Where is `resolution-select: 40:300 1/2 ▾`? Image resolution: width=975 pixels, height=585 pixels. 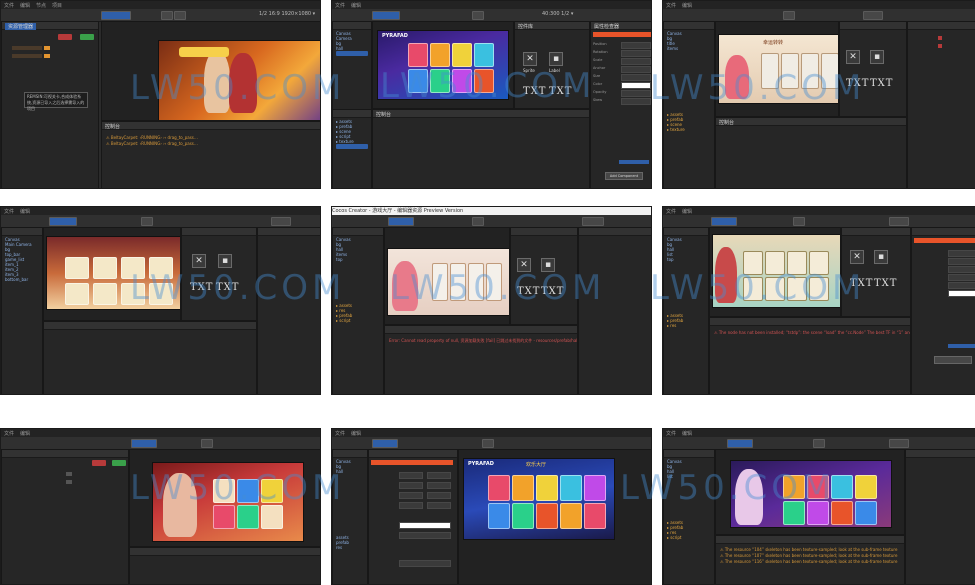 resolution-select: 40:300 1/2 ▾ is located at coordinates (557, 14).